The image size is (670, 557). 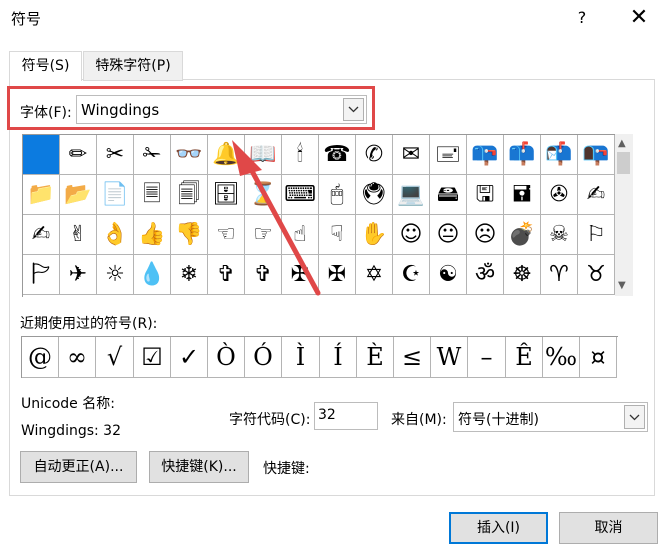 What do you see at coordinates (115, 275) in the screenshot?
I see `symbol-cell: ☼` at bounding box center [115, 275].